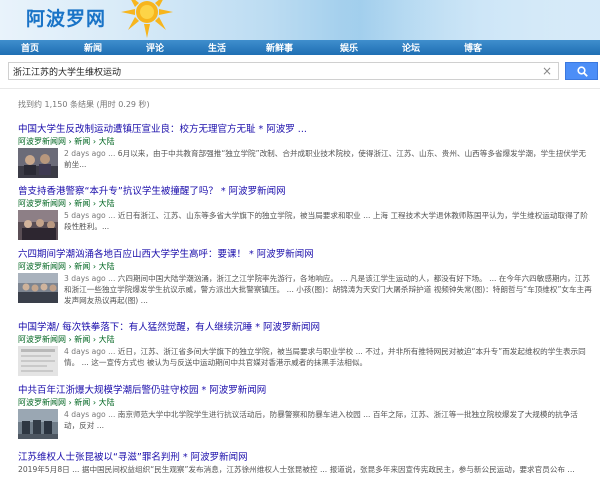 The image size is (600, 501). What do you see at coordinates (305, 192) in the screenshot?
I see `result-title: 曾支持香港警察“本升专”抗议学生被撞醒了吗？ * 阿波罗新闻网` at bounding box center [305, 192].